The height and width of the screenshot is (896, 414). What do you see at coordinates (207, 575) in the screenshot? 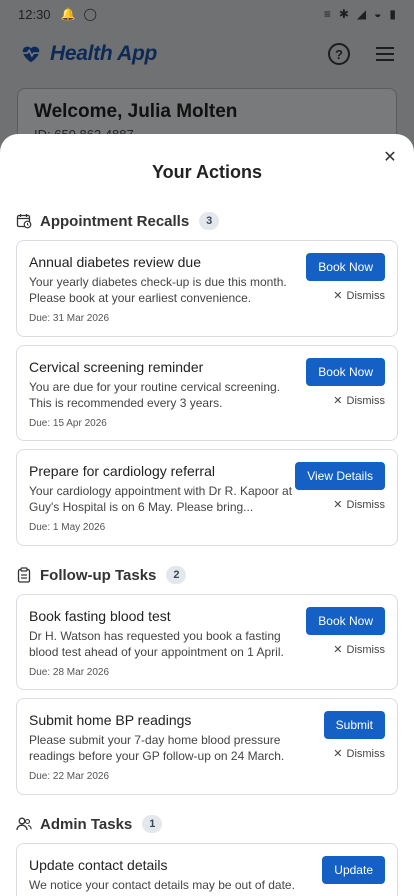
I see `section-header: Follow-up Tasks 2` at bounding box center [207, 575].